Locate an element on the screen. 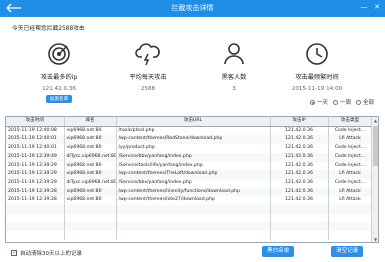 This screenshot has width=385, height=262. table-header-row: 攻击时间 域名 攻击URL 攻击IP 攻击类型 is located at coordinates (189, 122).